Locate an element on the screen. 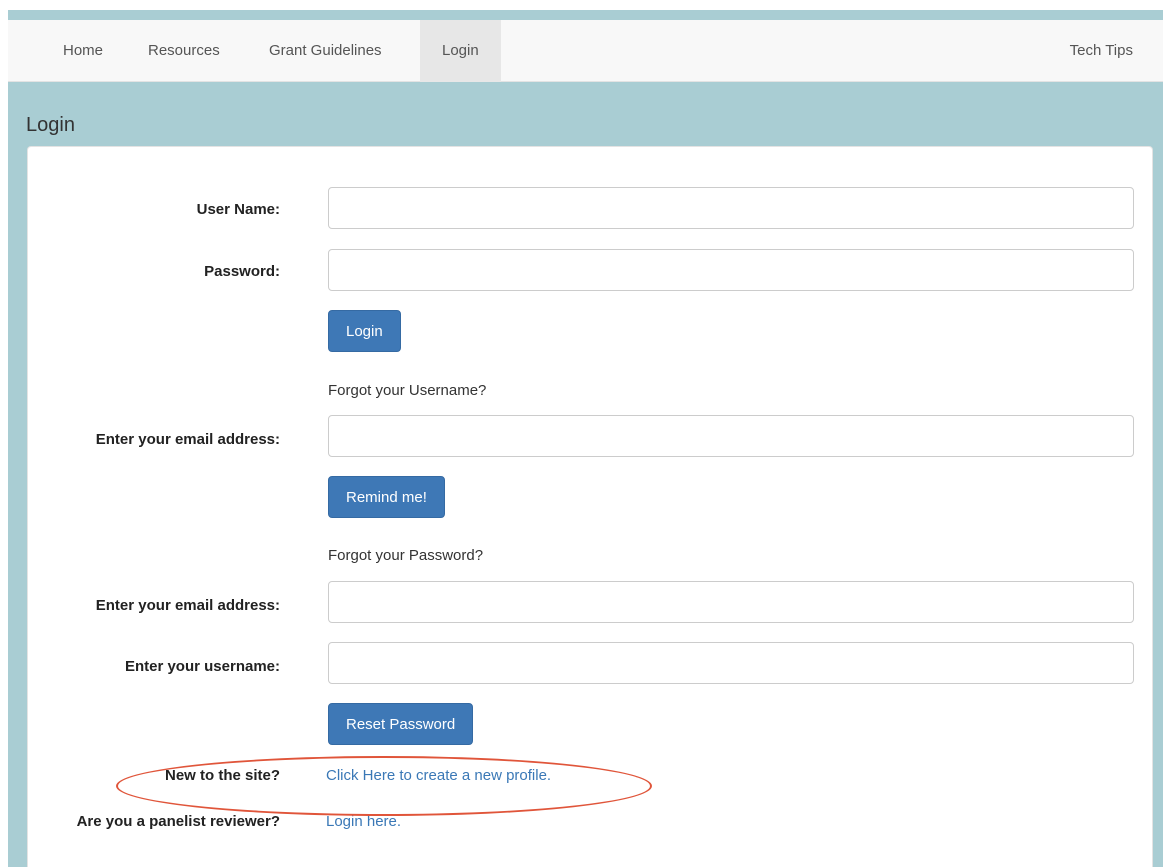  panelist-label: Are you a panelist reviewer? is located at coordinates (178, 821).